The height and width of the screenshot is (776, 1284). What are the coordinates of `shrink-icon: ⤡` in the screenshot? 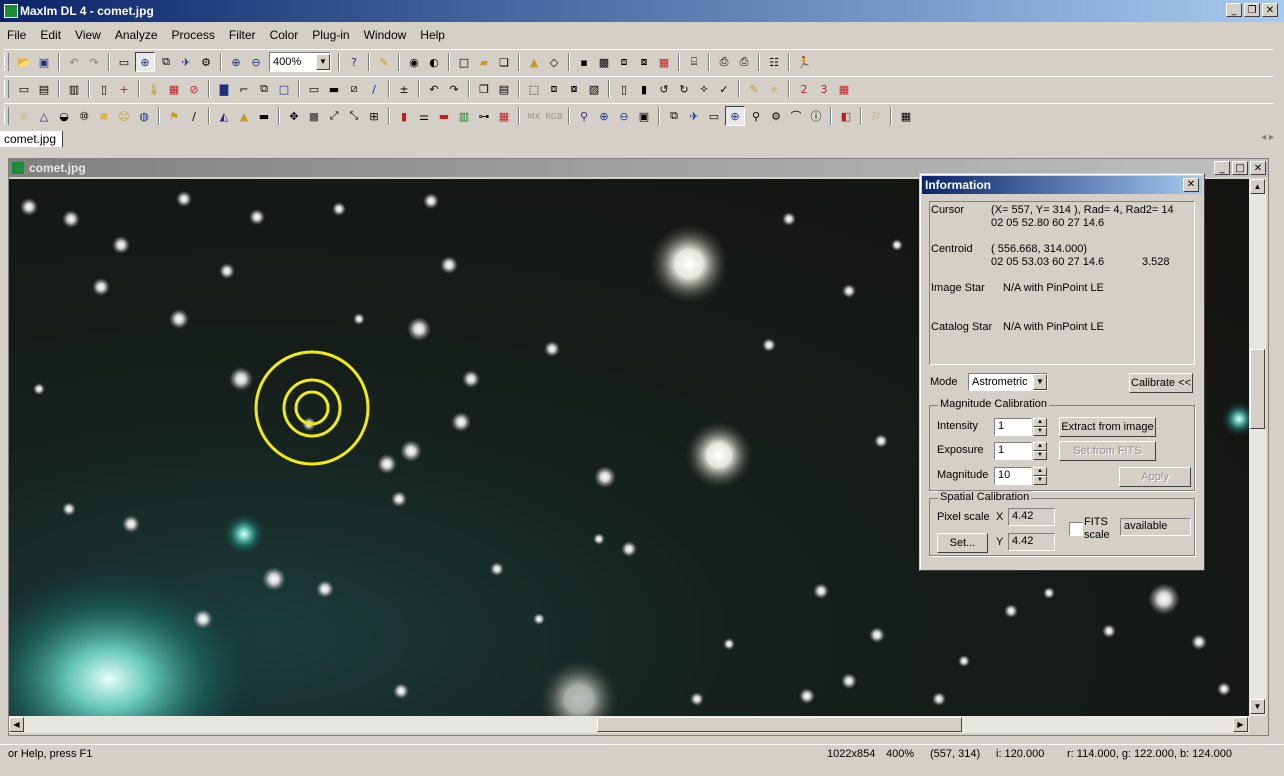 It's located at (354, 116).